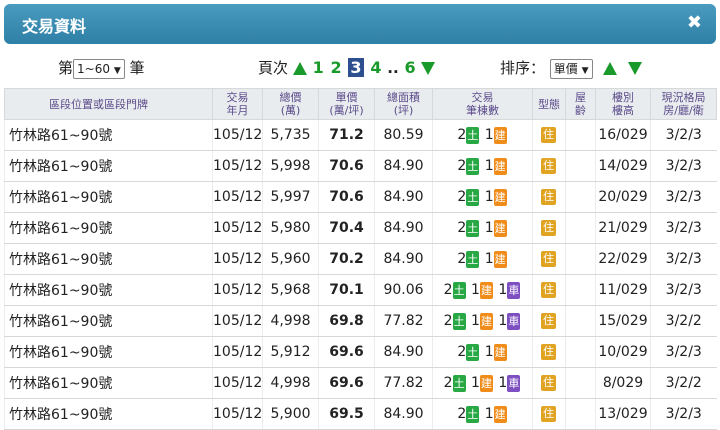  Describe the element at coordinates (356, 67) in the screenshot. I see `page-link-3-current: 3` at that location.